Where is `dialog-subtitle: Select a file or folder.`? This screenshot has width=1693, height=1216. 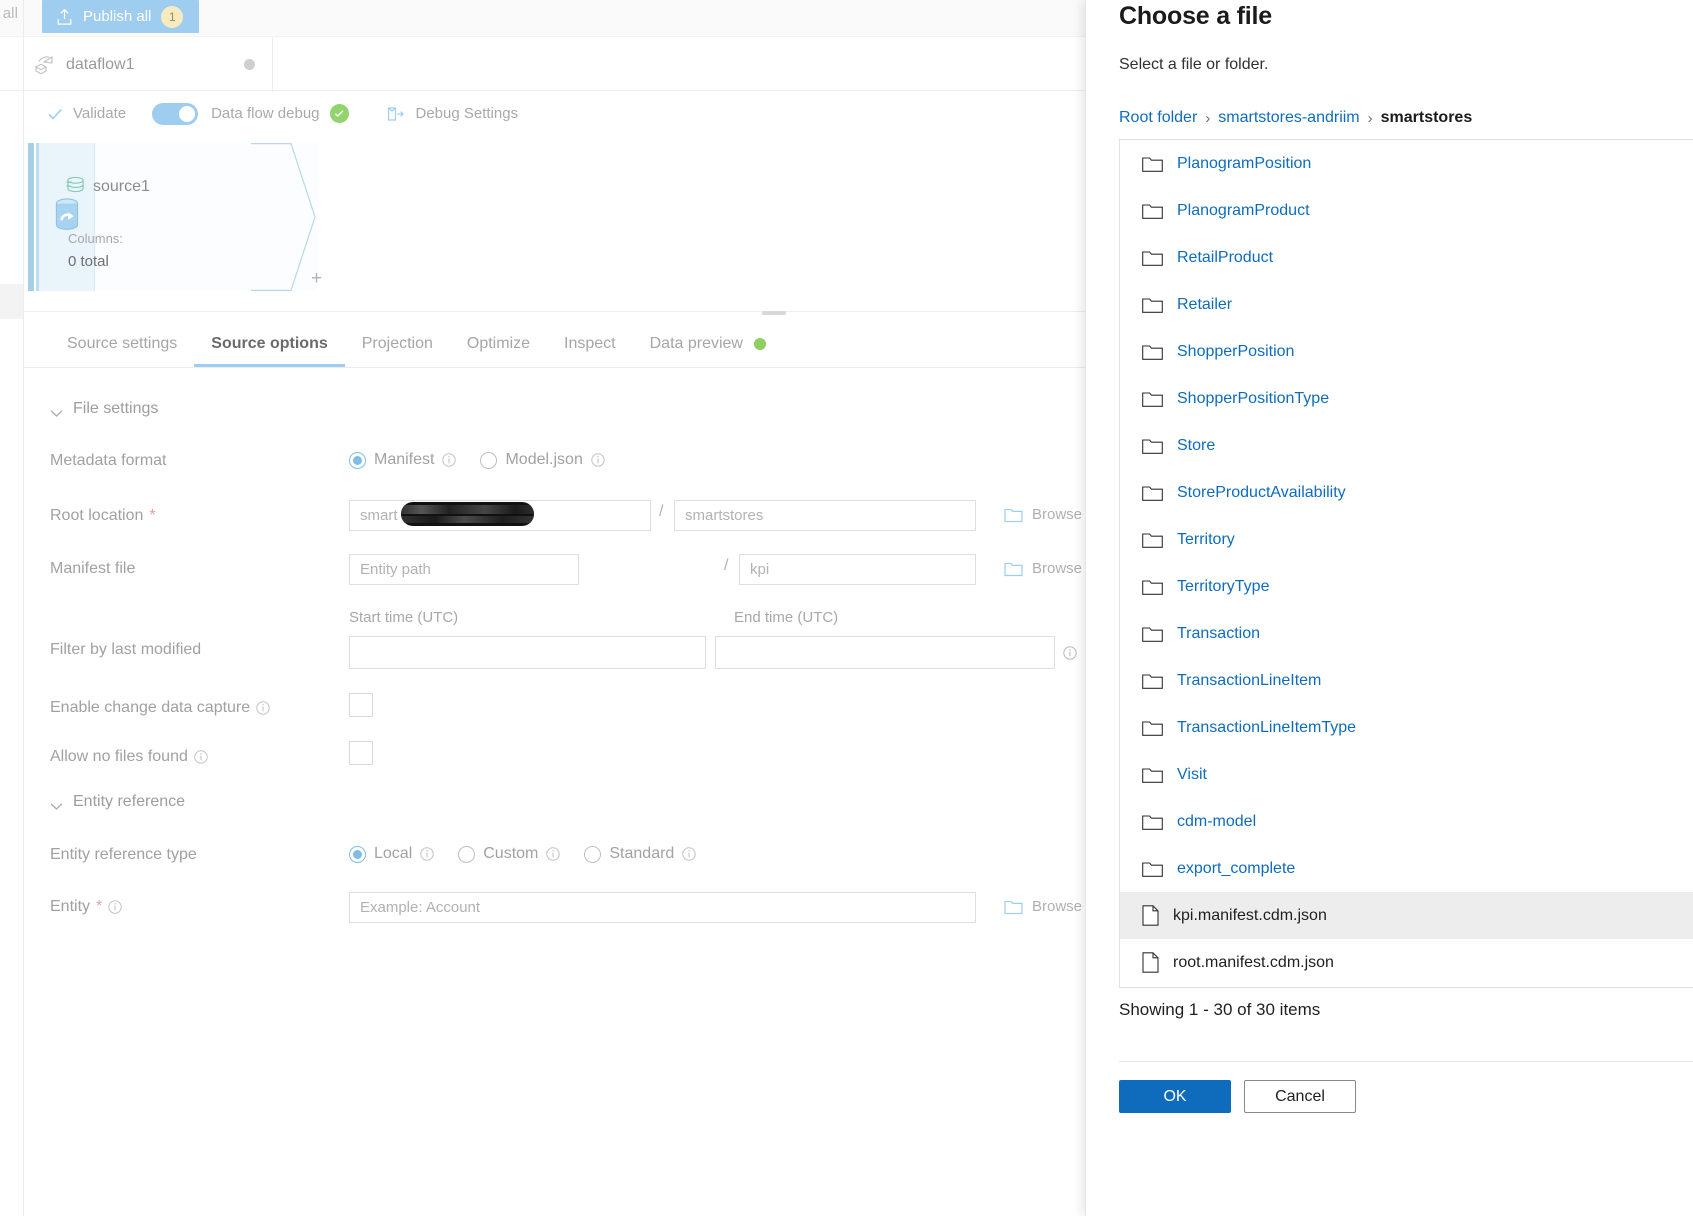
dialog-subtitle: Select a file or folder. is located at coordinates (1194, 64).